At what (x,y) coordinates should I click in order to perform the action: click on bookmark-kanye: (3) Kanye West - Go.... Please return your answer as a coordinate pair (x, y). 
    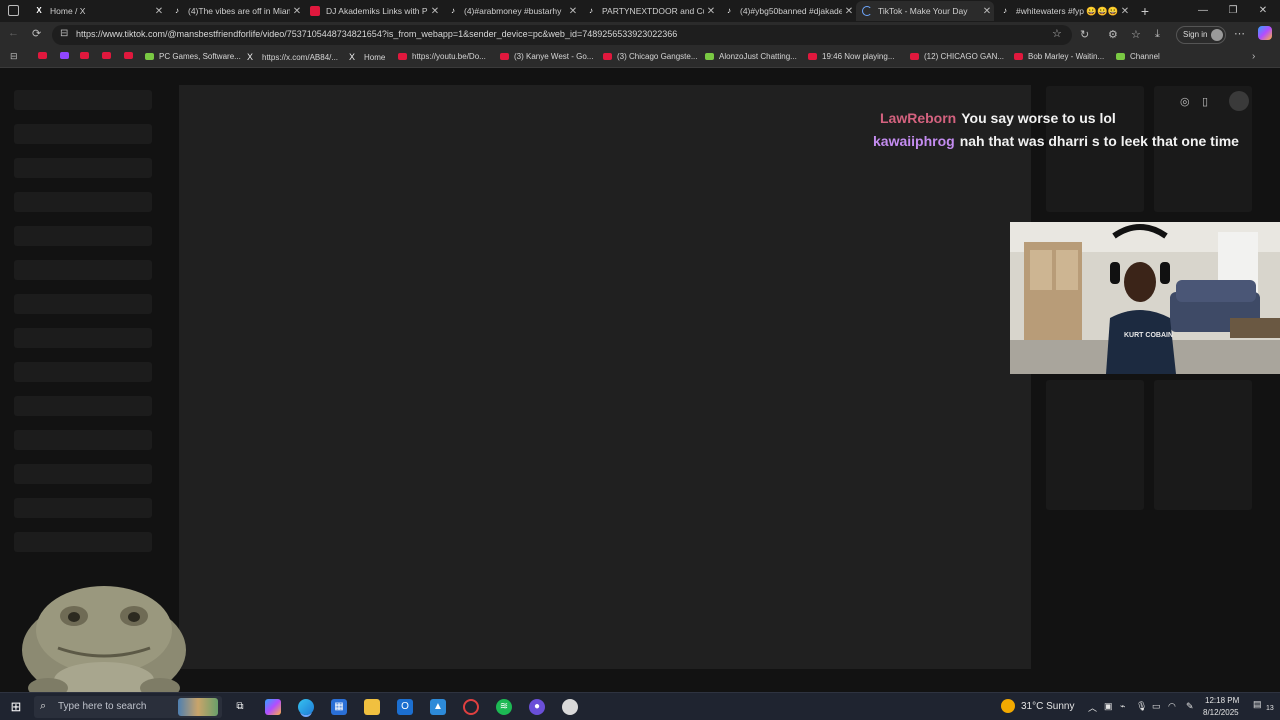
    Looking at the image, I should click on (546, 56).